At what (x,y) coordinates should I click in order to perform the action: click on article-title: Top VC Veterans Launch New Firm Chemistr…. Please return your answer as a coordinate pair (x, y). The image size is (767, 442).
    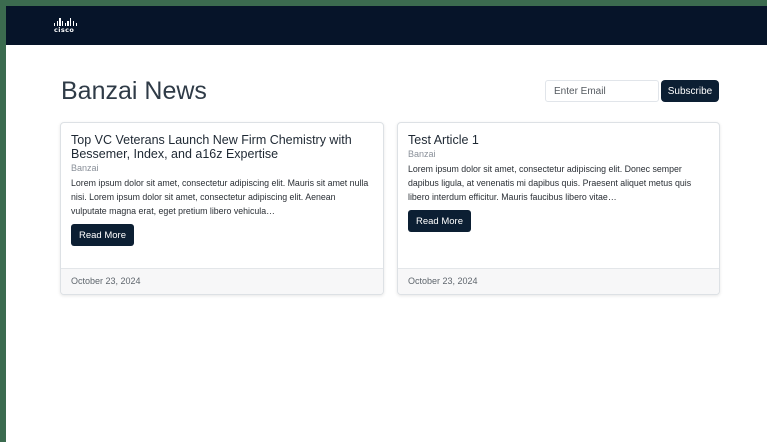
    Looking at the image, I should click on (211, 147).